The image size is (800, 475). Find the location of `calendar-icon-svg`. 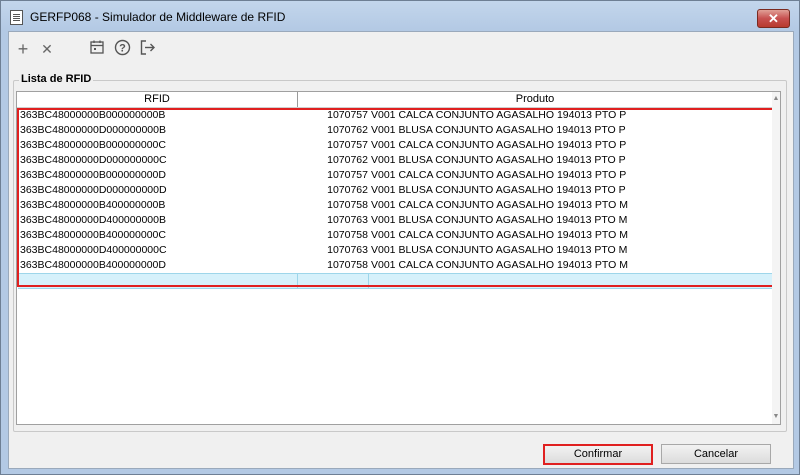

calendar-icon-svg is located at coordinates (97, 47).